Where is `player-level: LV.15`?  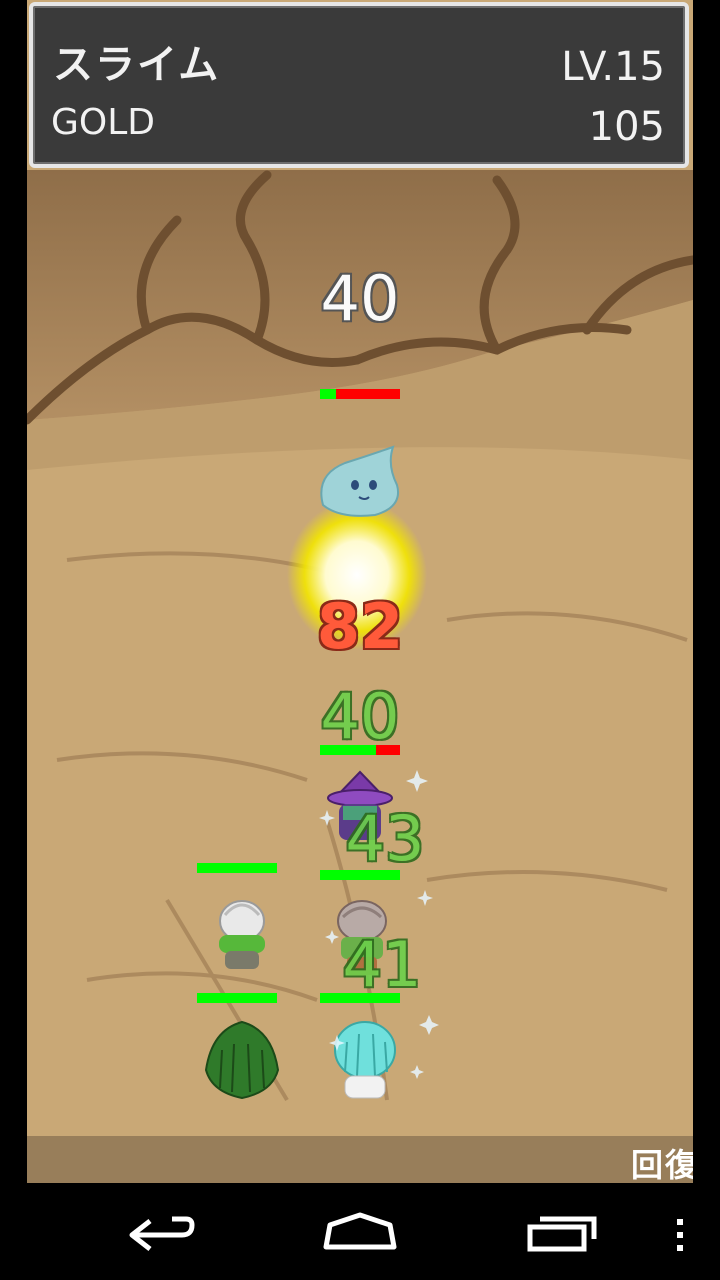 player-level: LV.15 is located at coordinates (613, 67).